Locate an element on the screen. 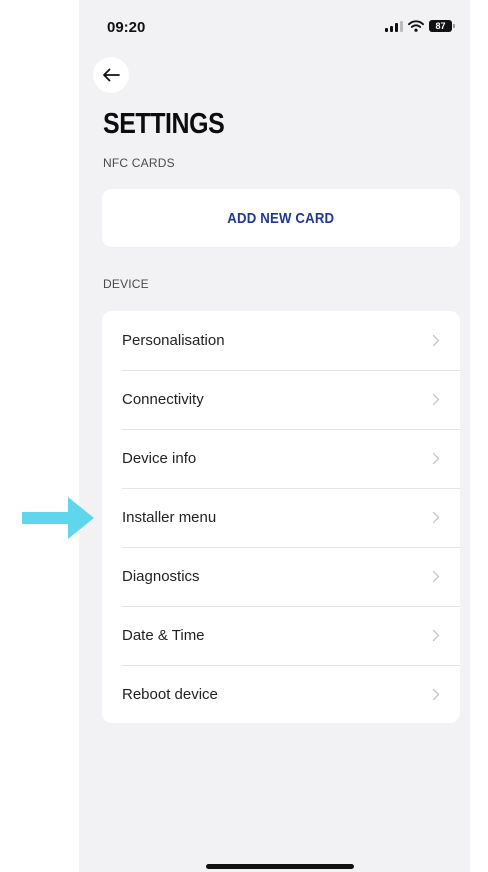 This screenshot has height=872, width=488. page-title: SETTINGS is located at coordinates (164, 124).